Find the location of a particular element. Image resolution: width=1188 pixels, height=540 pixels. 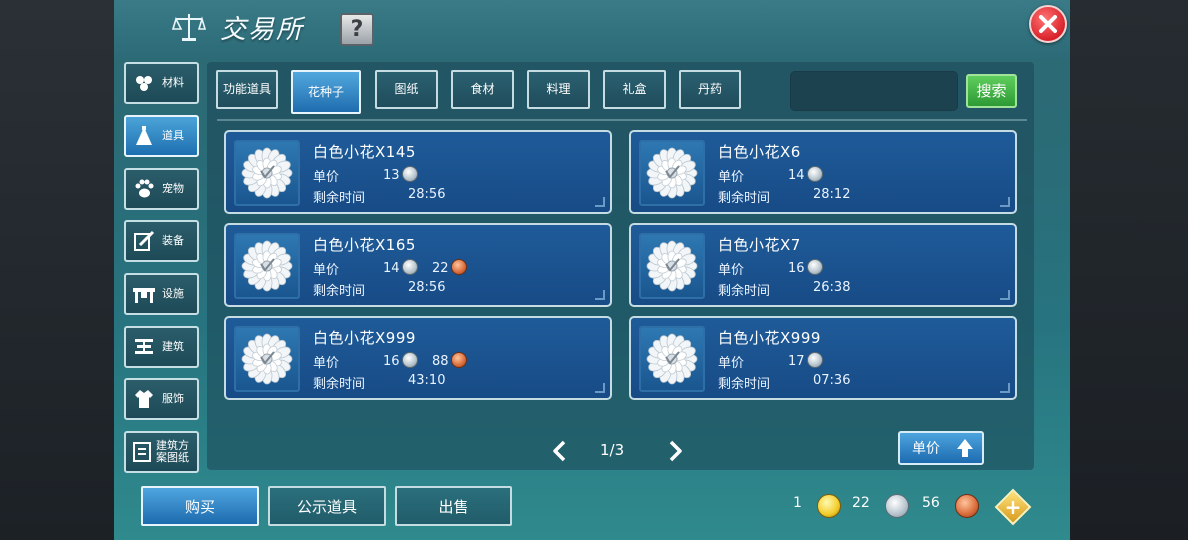

chevron-left-icon is located at coordinates (559, 451).